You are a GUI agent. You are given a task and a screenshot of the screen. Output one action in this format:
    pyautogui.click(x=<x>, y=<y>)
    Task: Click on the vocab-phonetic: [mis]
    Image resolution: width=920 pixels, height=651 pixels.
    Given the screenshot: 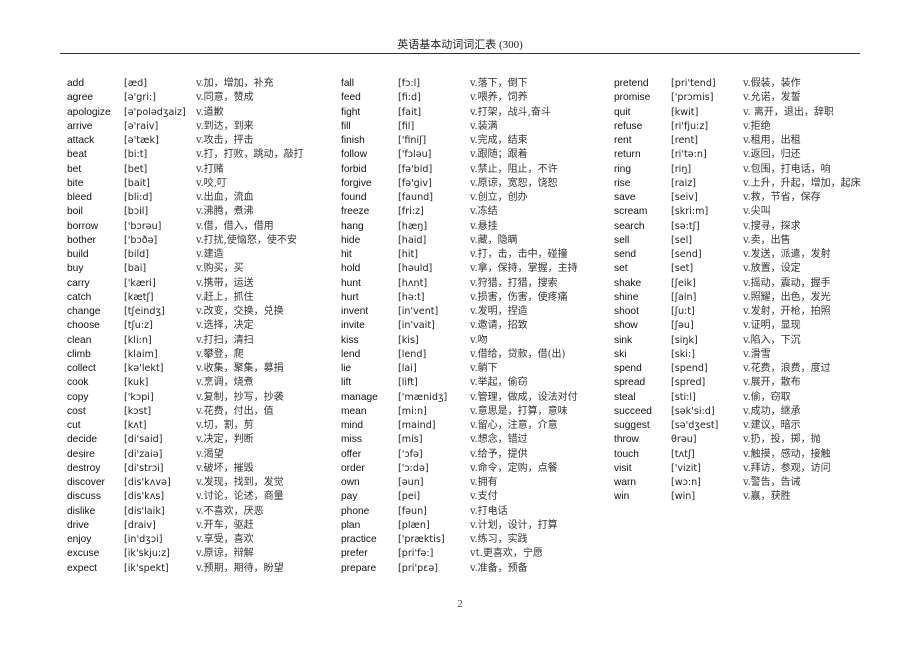 What is the action you would take?
    pyautogui.click(x=410, y=440)
    